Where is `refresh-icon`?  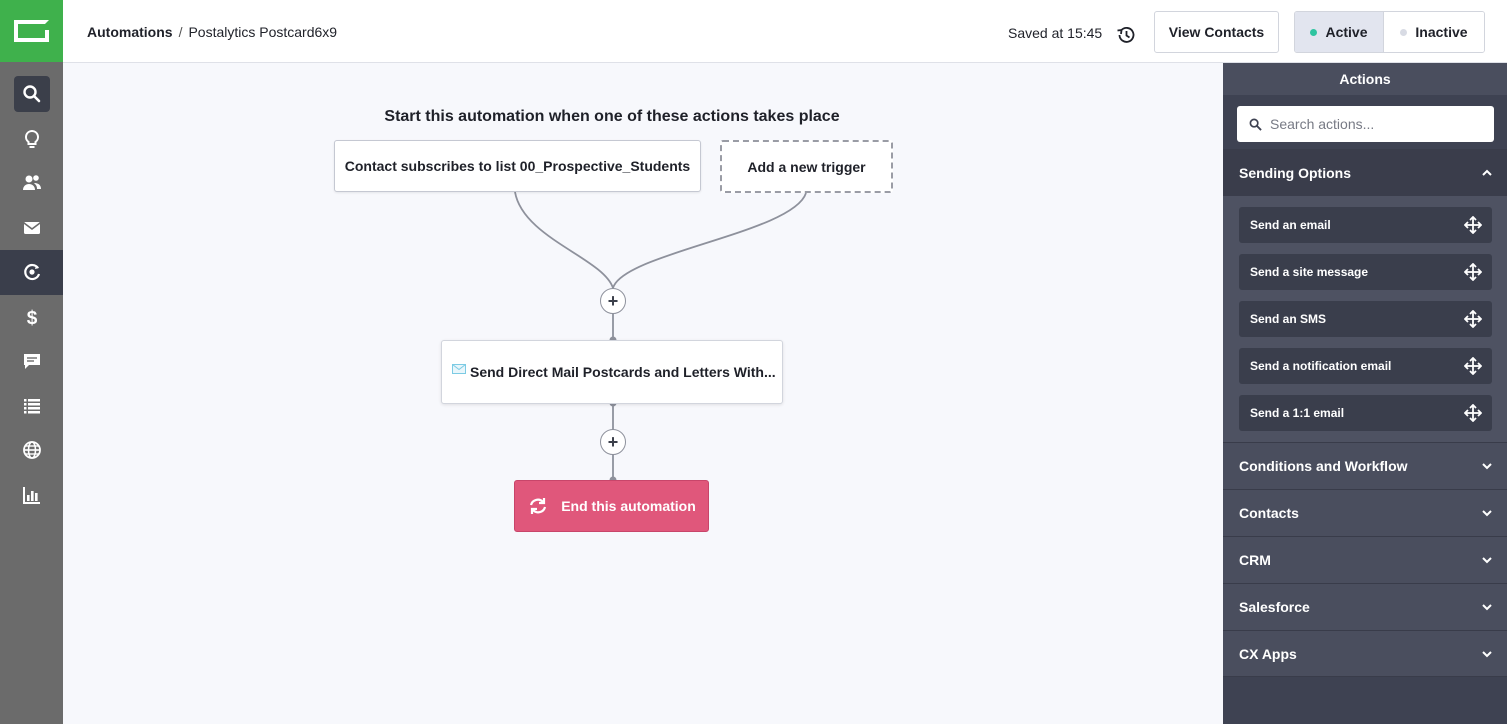
refresh-icon is located at coordinates (538, 506).